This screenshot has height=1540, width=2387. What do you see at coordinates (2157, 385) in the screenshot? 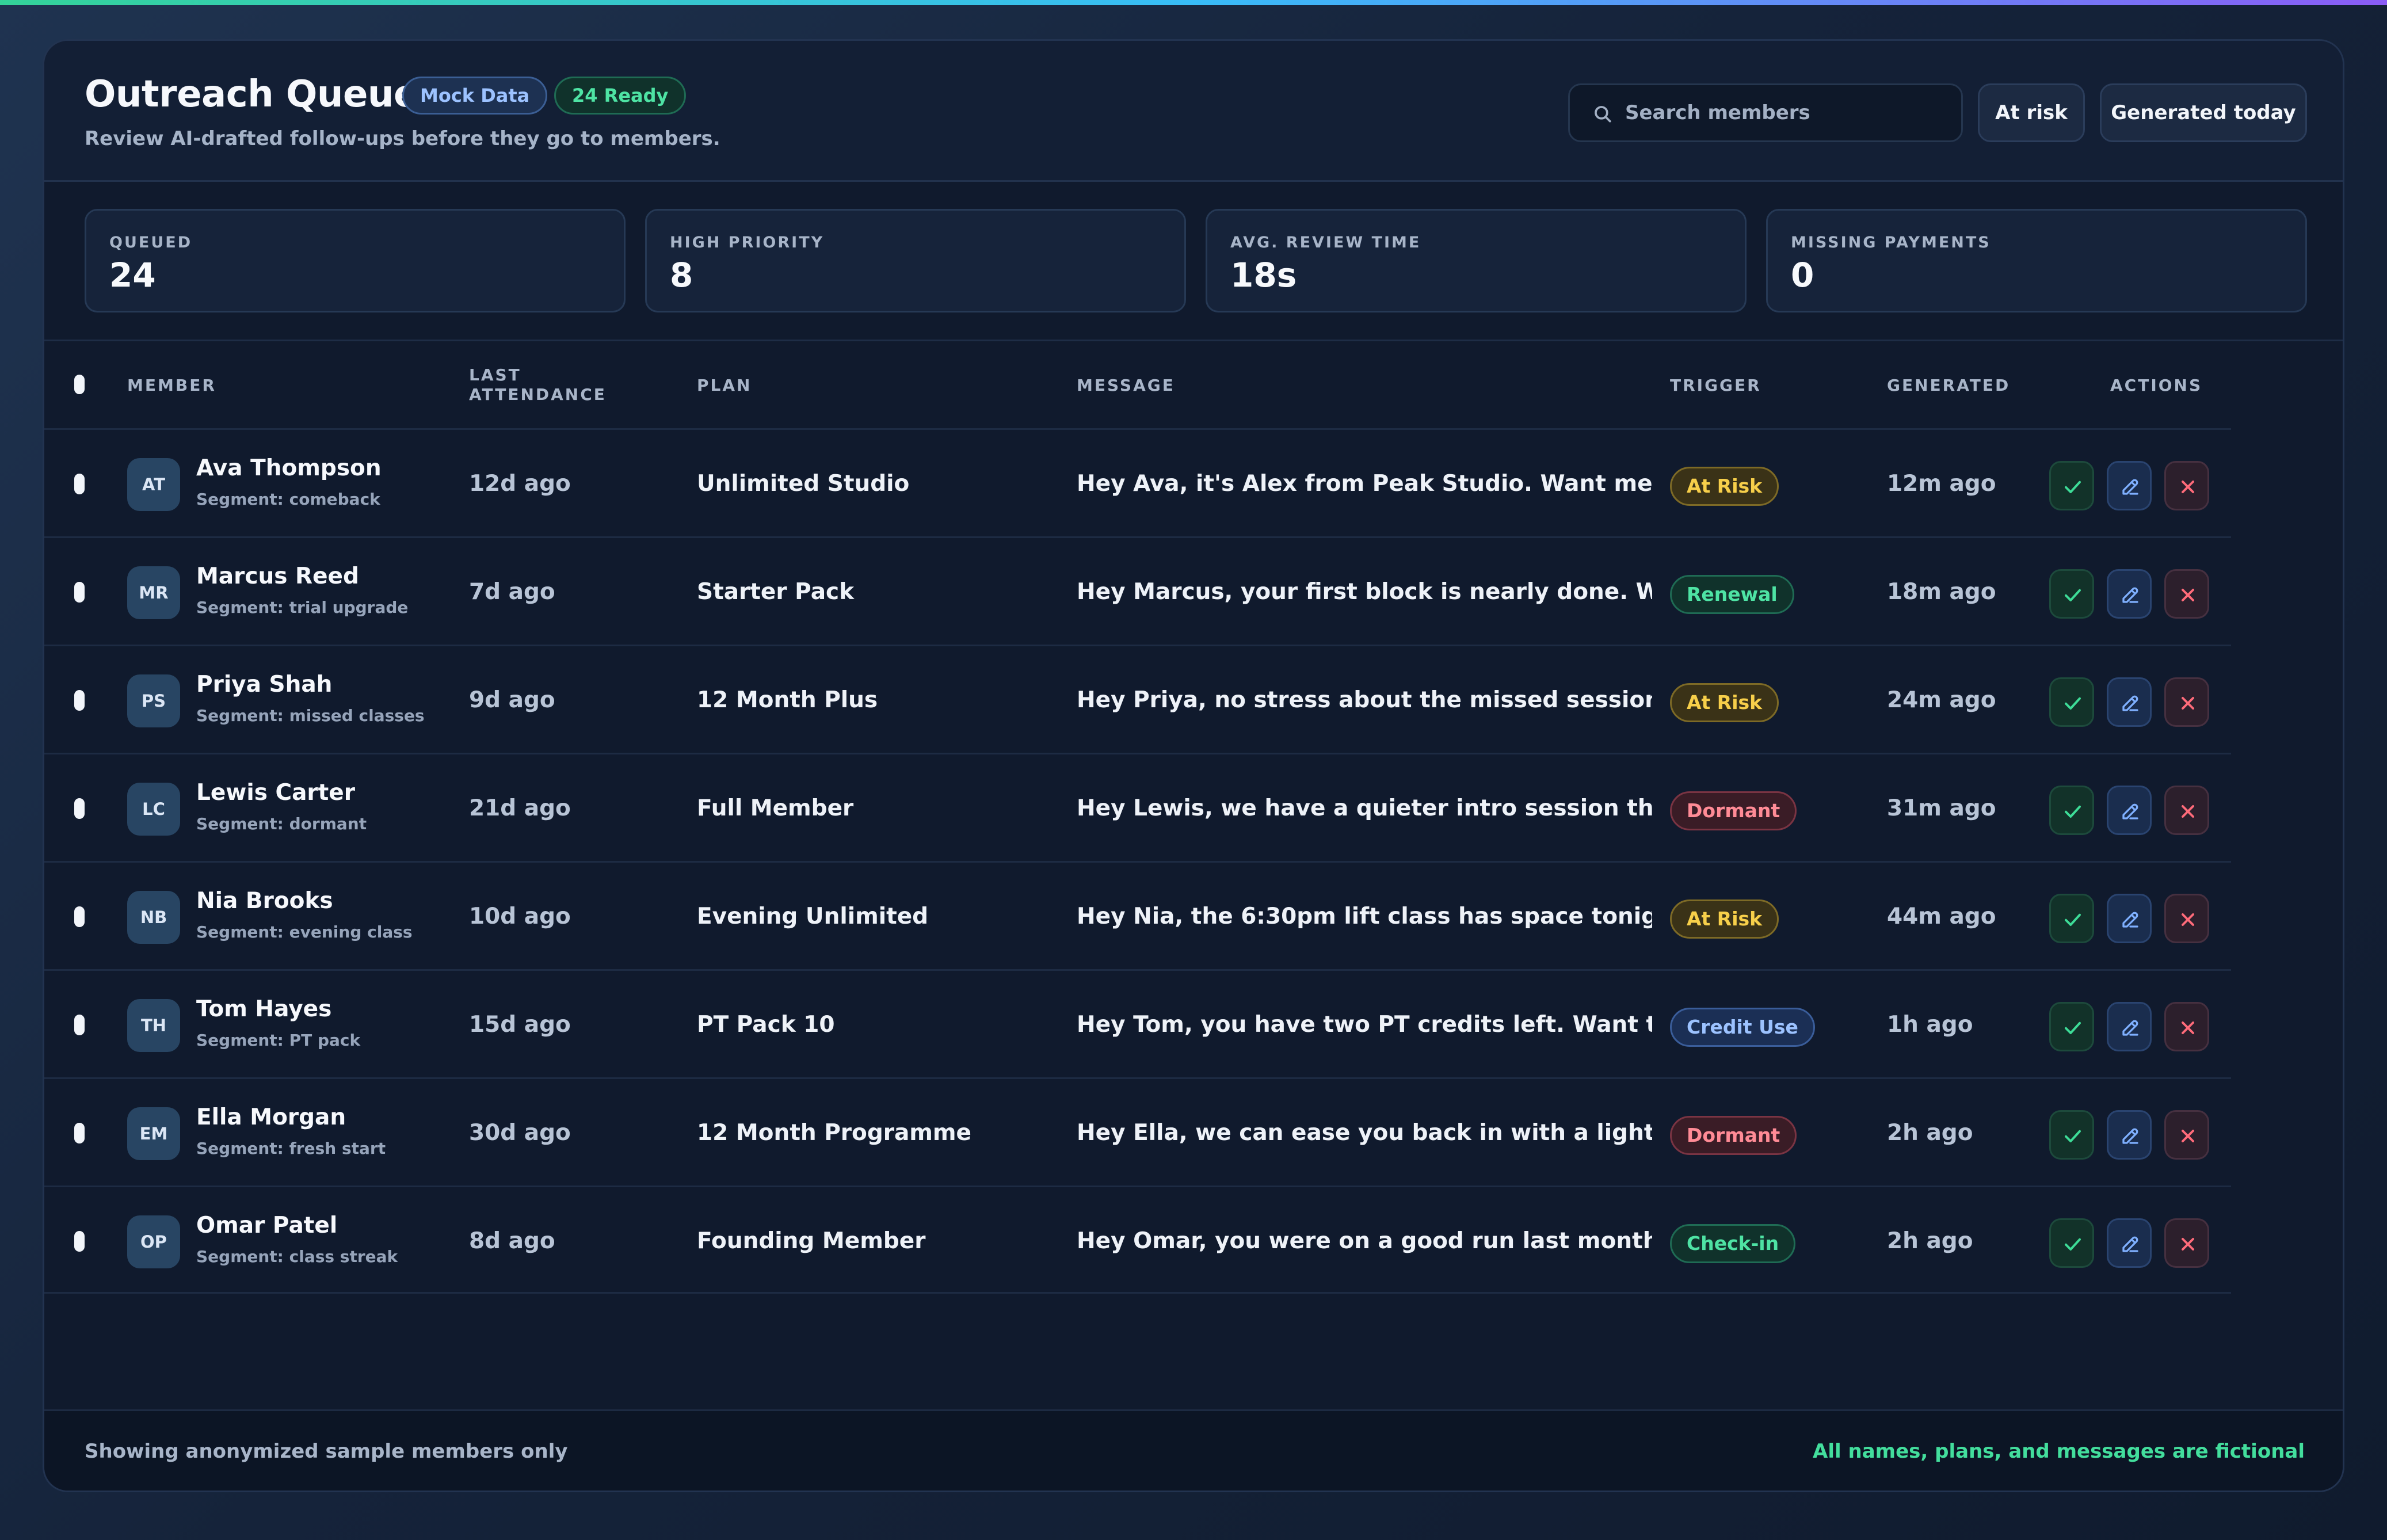
I see `column-header-actions: ACTIONS` at bounding box center [2157, 385].